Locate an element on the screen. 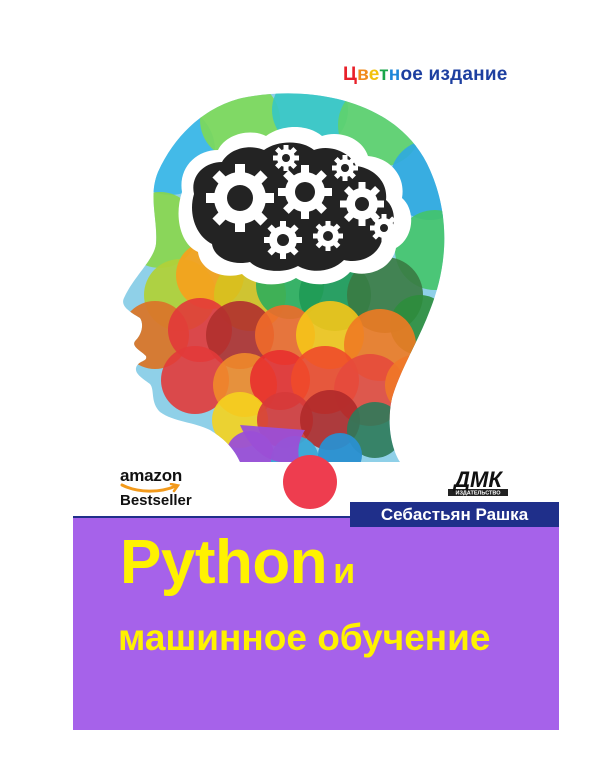 Image resolution: width=589 pixels, height=774 pixels. amazon-logo-text: amazon is located at coordinates (151, 475).